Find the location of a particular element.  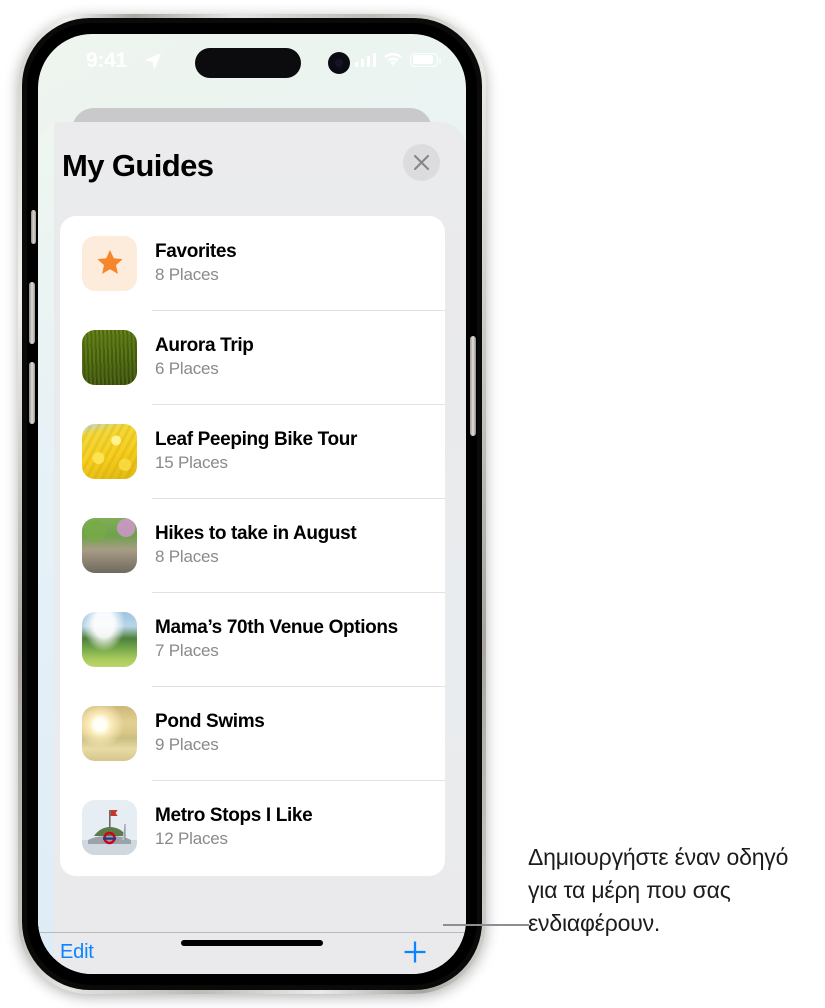

list-item: Hikes to take in August 8 Places is located at coordinates (252, 545).